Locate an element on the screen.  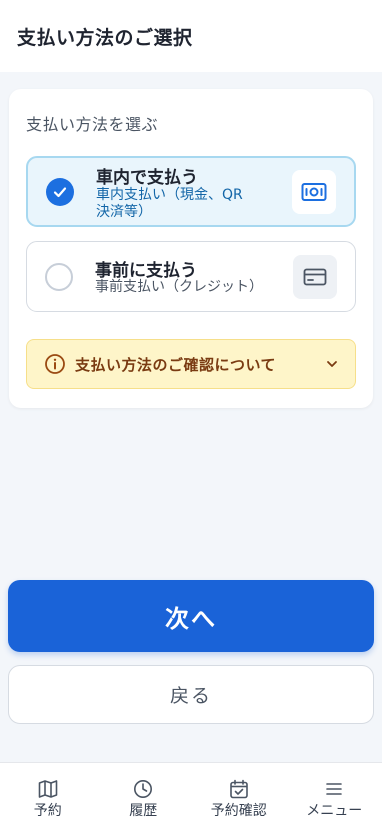
payment-option-prepay: 事前に支払う 事前支払い（クレジット） is located at coordinates (191, 276).